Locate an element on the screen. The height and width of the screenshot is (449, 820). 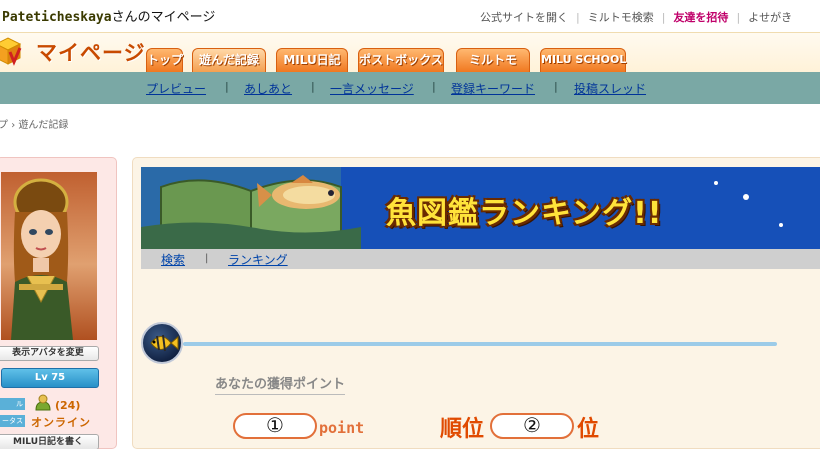
breadcrumb-current: 遊んだ記録 is located at coordinates (43, 125).